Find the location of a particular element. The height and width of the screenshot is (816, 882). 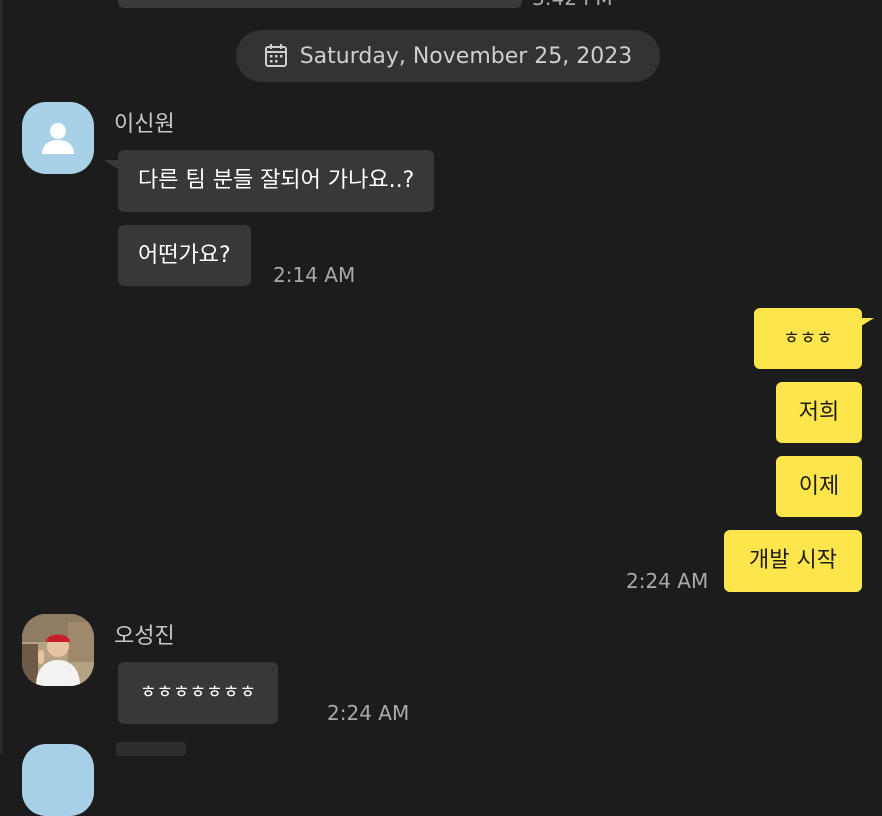

previous-message-bubble is located at coordinates (320, 4).